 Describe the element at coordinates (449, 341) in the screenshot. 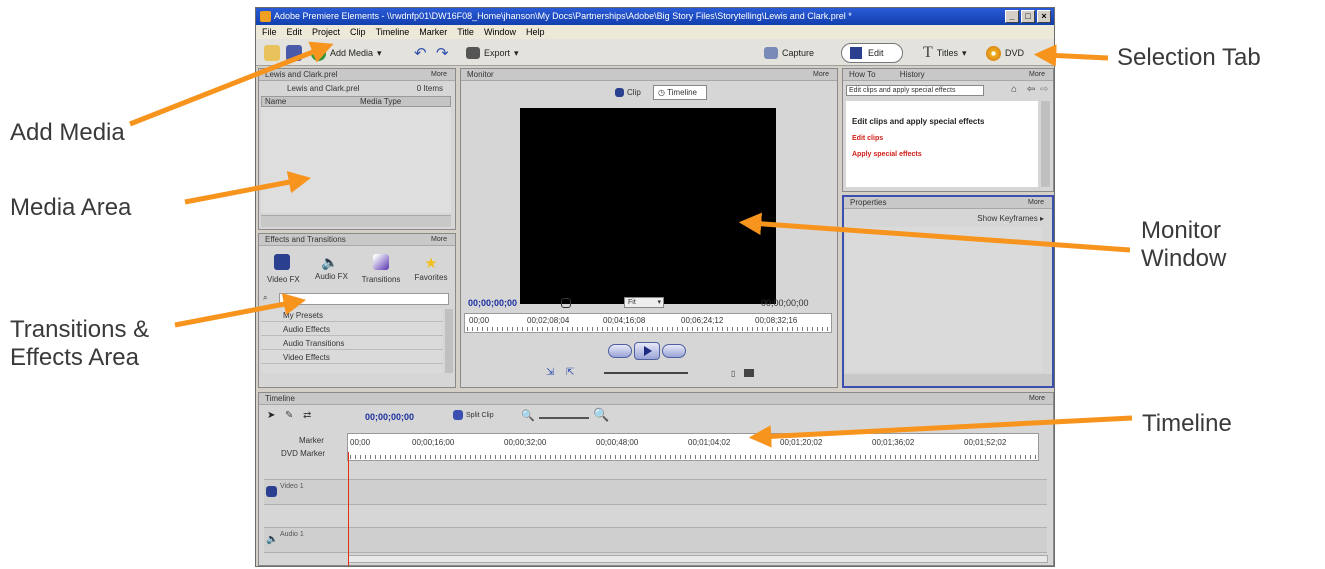

I see `effects-scrollbar` at that location.